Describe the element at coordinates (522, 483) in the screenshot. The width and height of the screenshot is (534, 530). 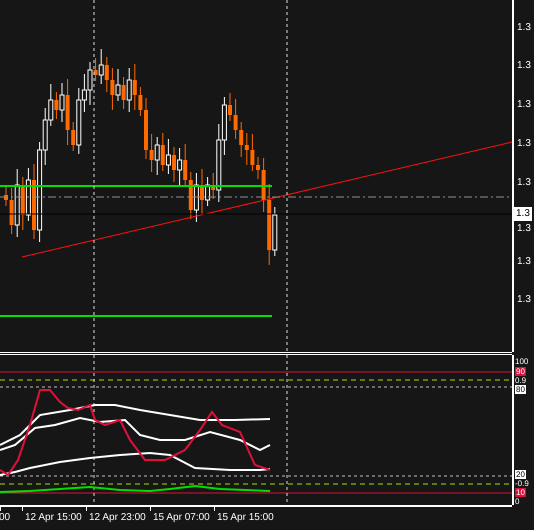
I see `level-label: -0.9` at that location.